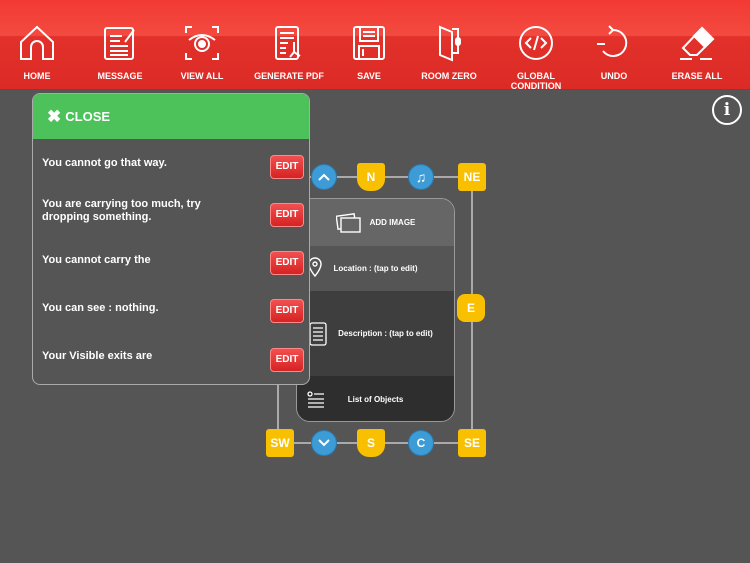 The height and width of the screenshot is (563, 750). I want to click on room-zero-button: ROOM ZERO, so click(449, 52).